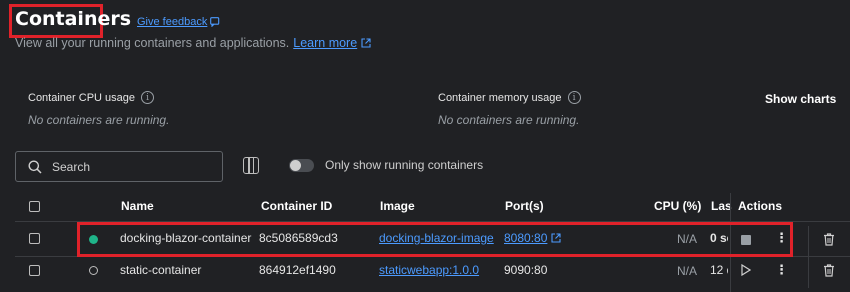 Image resolution: width=850 pixels, height=292 pixels. What do you see at coordinates (93, 270) in the screenshot?
I see `stopped-status-icon` at bounding box center [93, 270].